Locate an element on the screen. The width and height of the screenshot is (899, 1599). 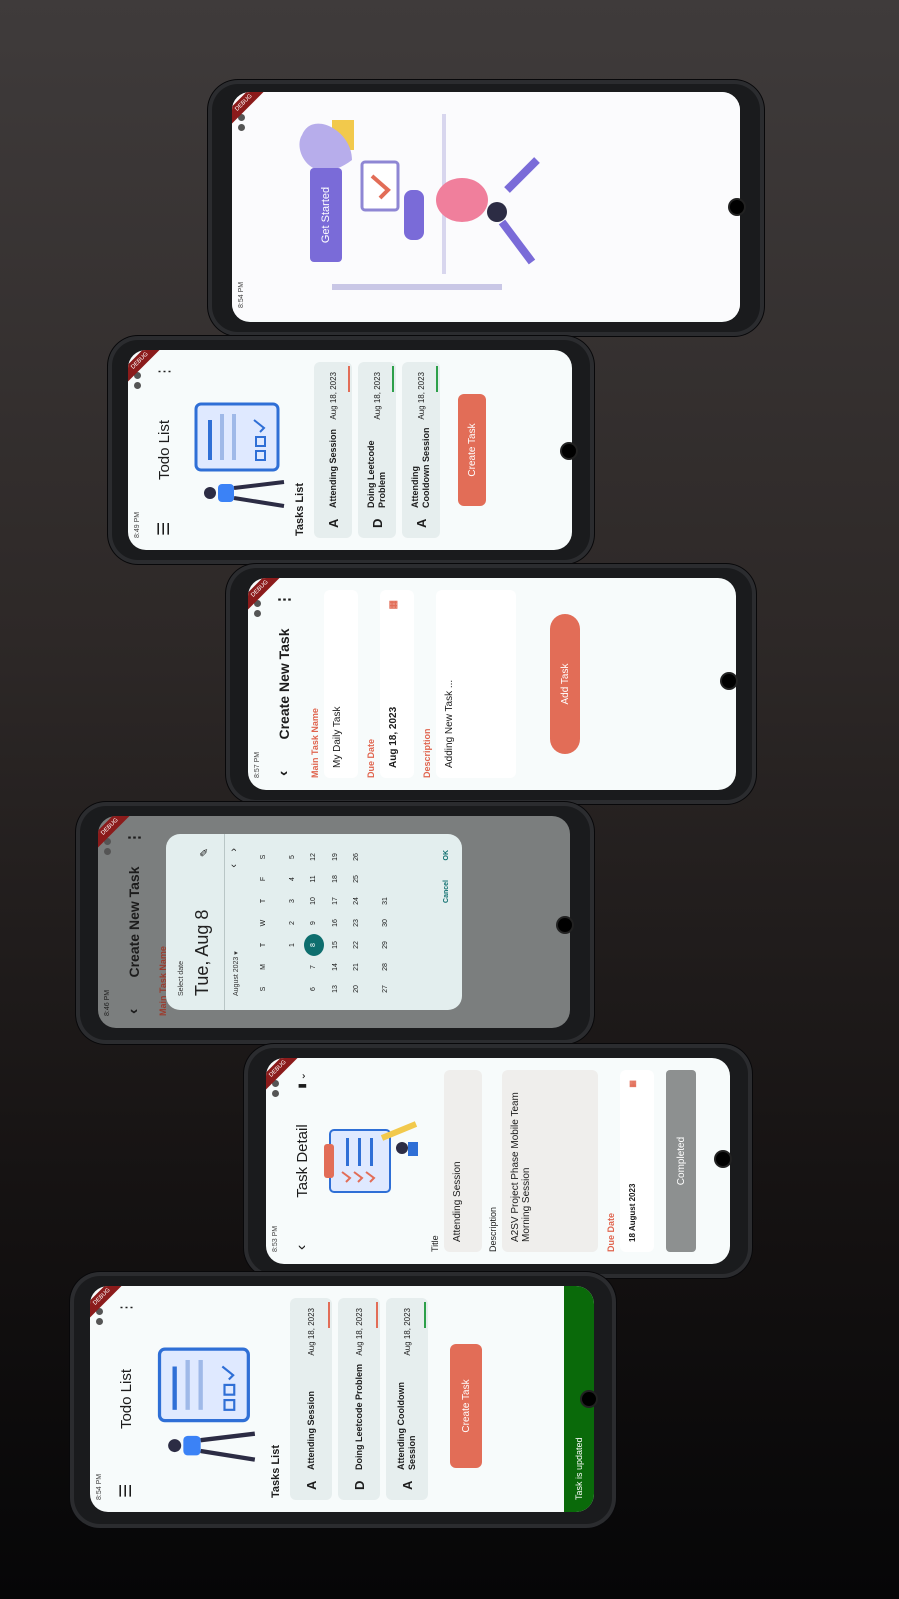
prev-month-icon: ‹ is located at coordinates (234, 866).